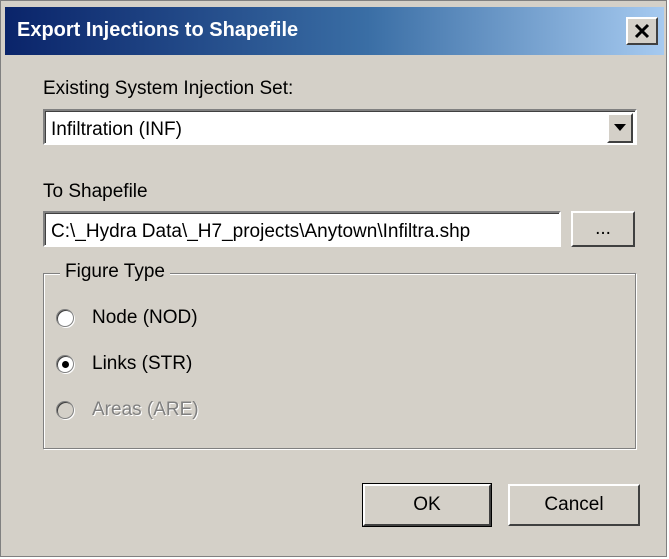 This screenshot has width=669, height=559. I want to click on ok-button: OK, so click(427, 505).